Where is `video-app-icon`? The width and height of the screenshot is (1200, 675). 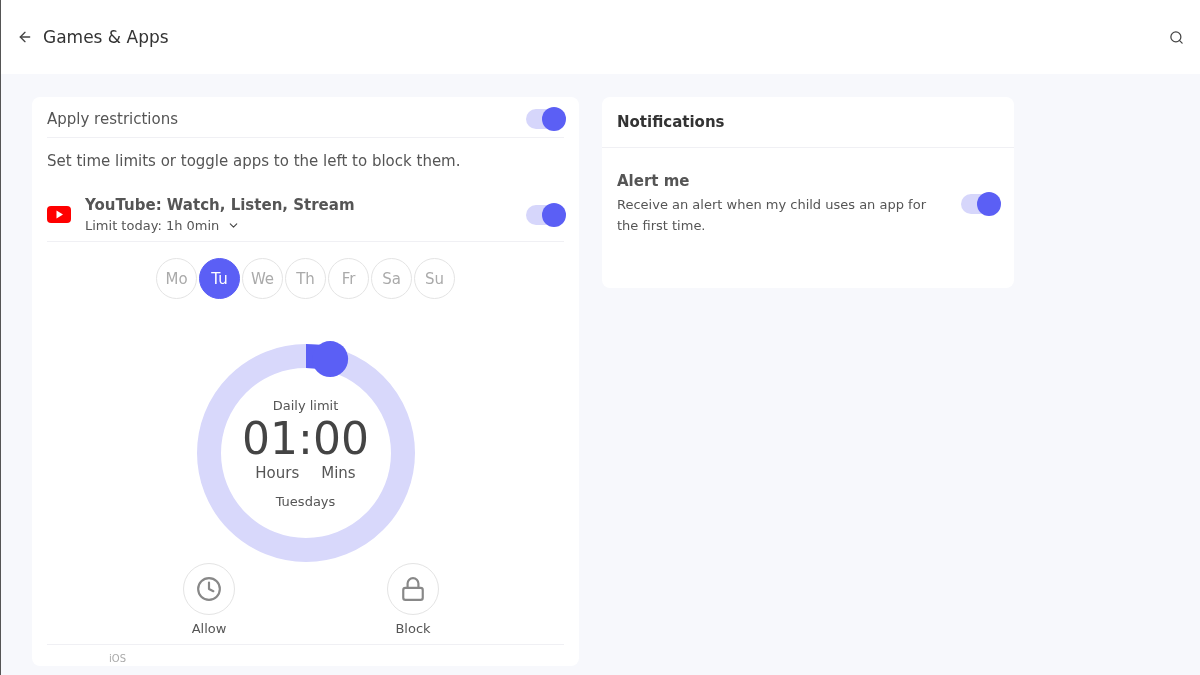 video-app-icon is located at coordinates (59, 214).